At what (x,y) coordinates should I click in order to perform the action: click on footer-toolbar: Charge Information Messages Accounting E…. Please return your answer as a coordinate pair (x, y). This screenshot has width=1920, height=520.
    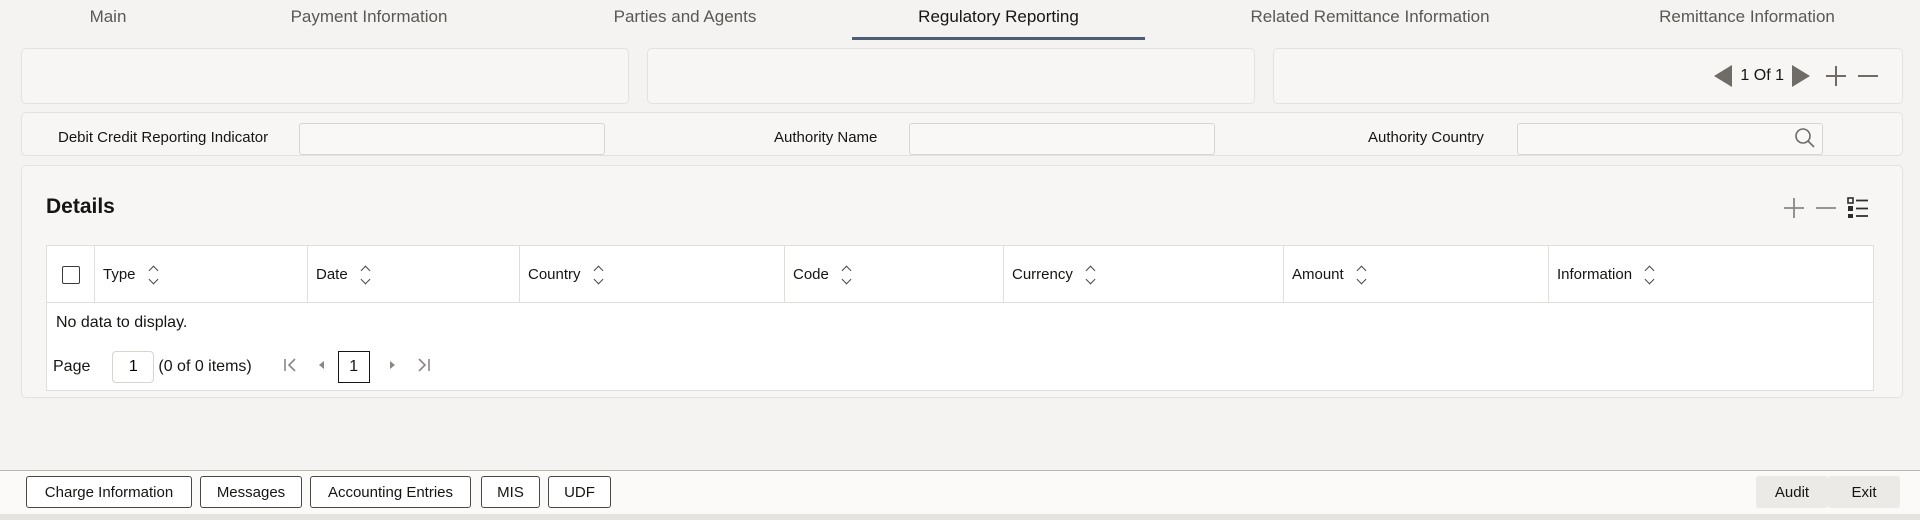
    Looking at the image, I should click on (960, 492).